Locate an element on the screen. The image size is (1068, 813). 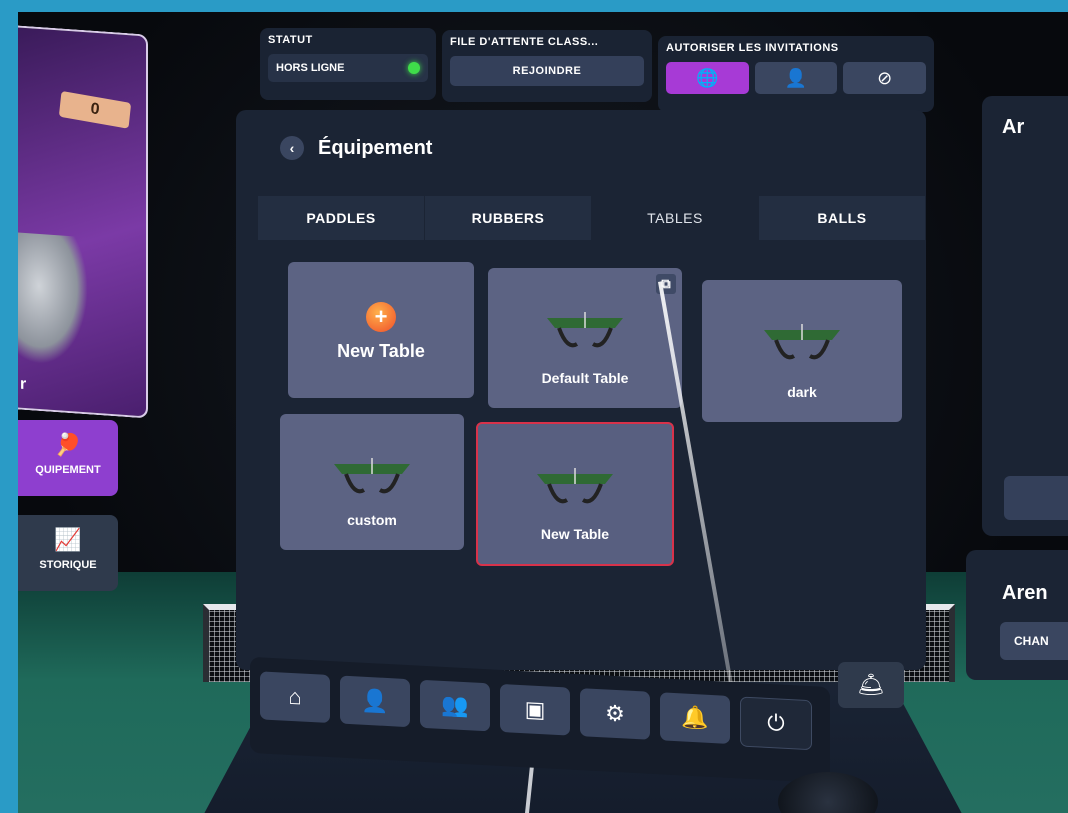
invites-group: AUTORISER LES INVITATIONS 🌐 👤 ⊘ is located at coordinates (796, 74).